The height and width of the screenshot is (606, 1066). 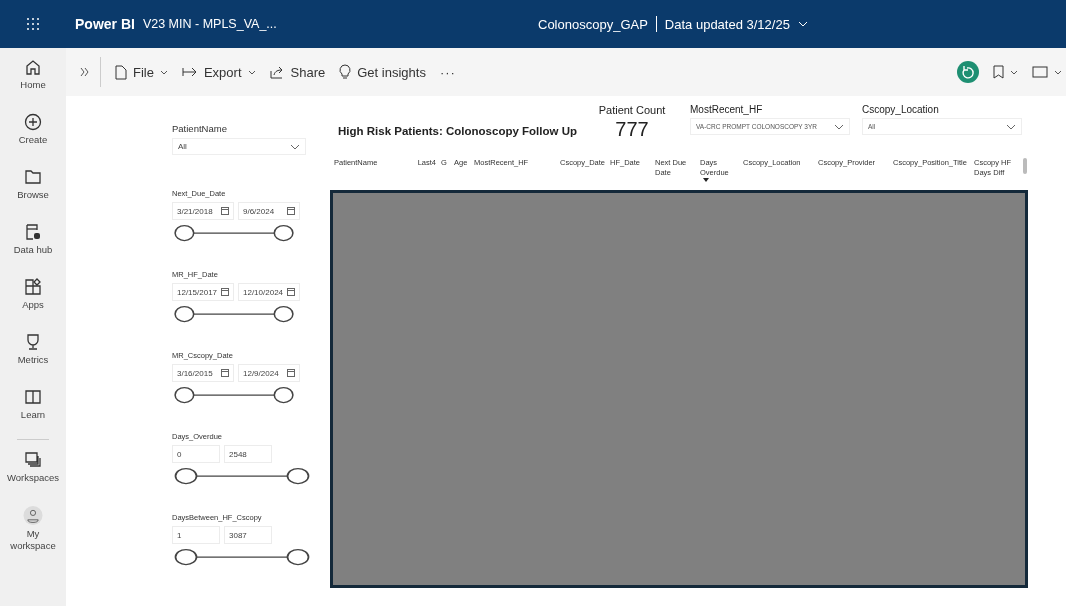 What do you see at coordinates (33, 122) in the screenshot?
I see `plus-circle-icon` at bounding box center [33, 122].